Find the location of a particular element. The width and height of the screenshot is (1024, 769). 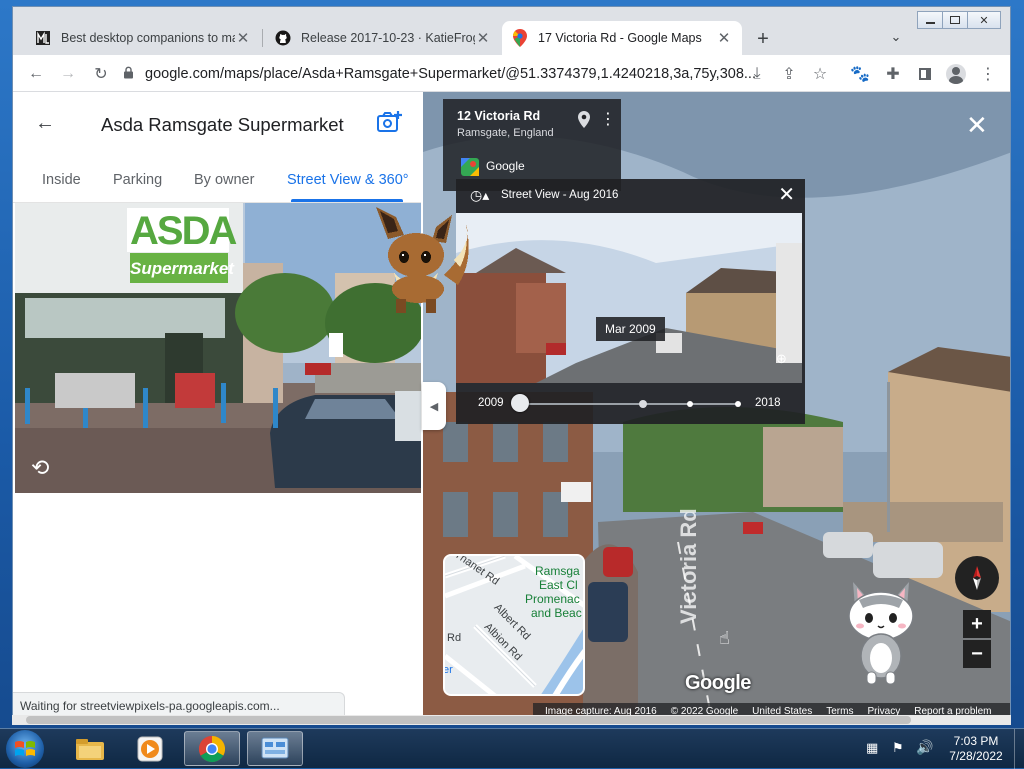

chrome-menu-button: ⋮ is located at coordinates (988, 74).